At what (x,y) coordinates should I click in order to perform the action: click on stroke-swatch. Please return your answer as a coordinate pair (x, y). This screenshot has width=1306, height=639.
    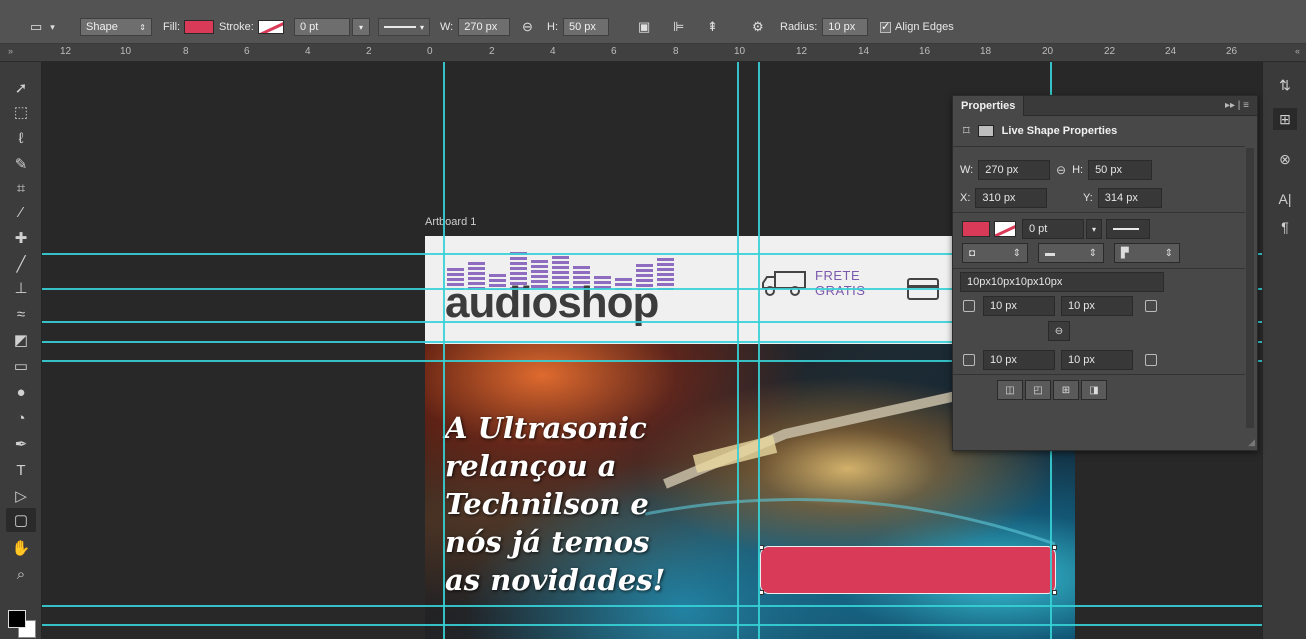
    Looking at the image, I should click on (270, 27).